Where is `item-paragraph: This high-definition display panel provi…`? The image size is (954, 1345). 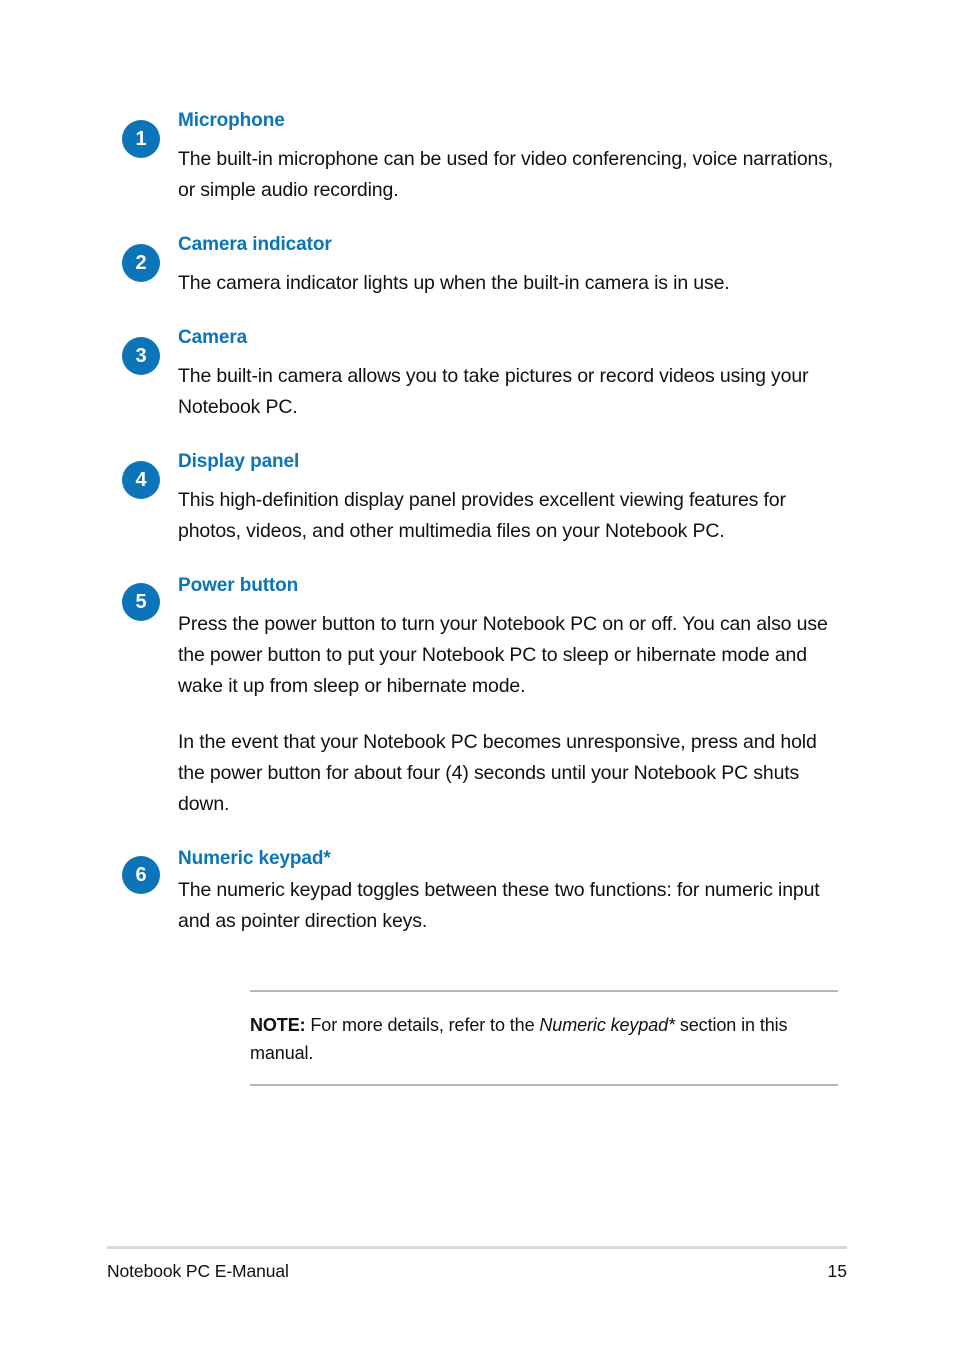 item-paragraph: This high-definition display panel provi… is located at coordinates (482, 515).